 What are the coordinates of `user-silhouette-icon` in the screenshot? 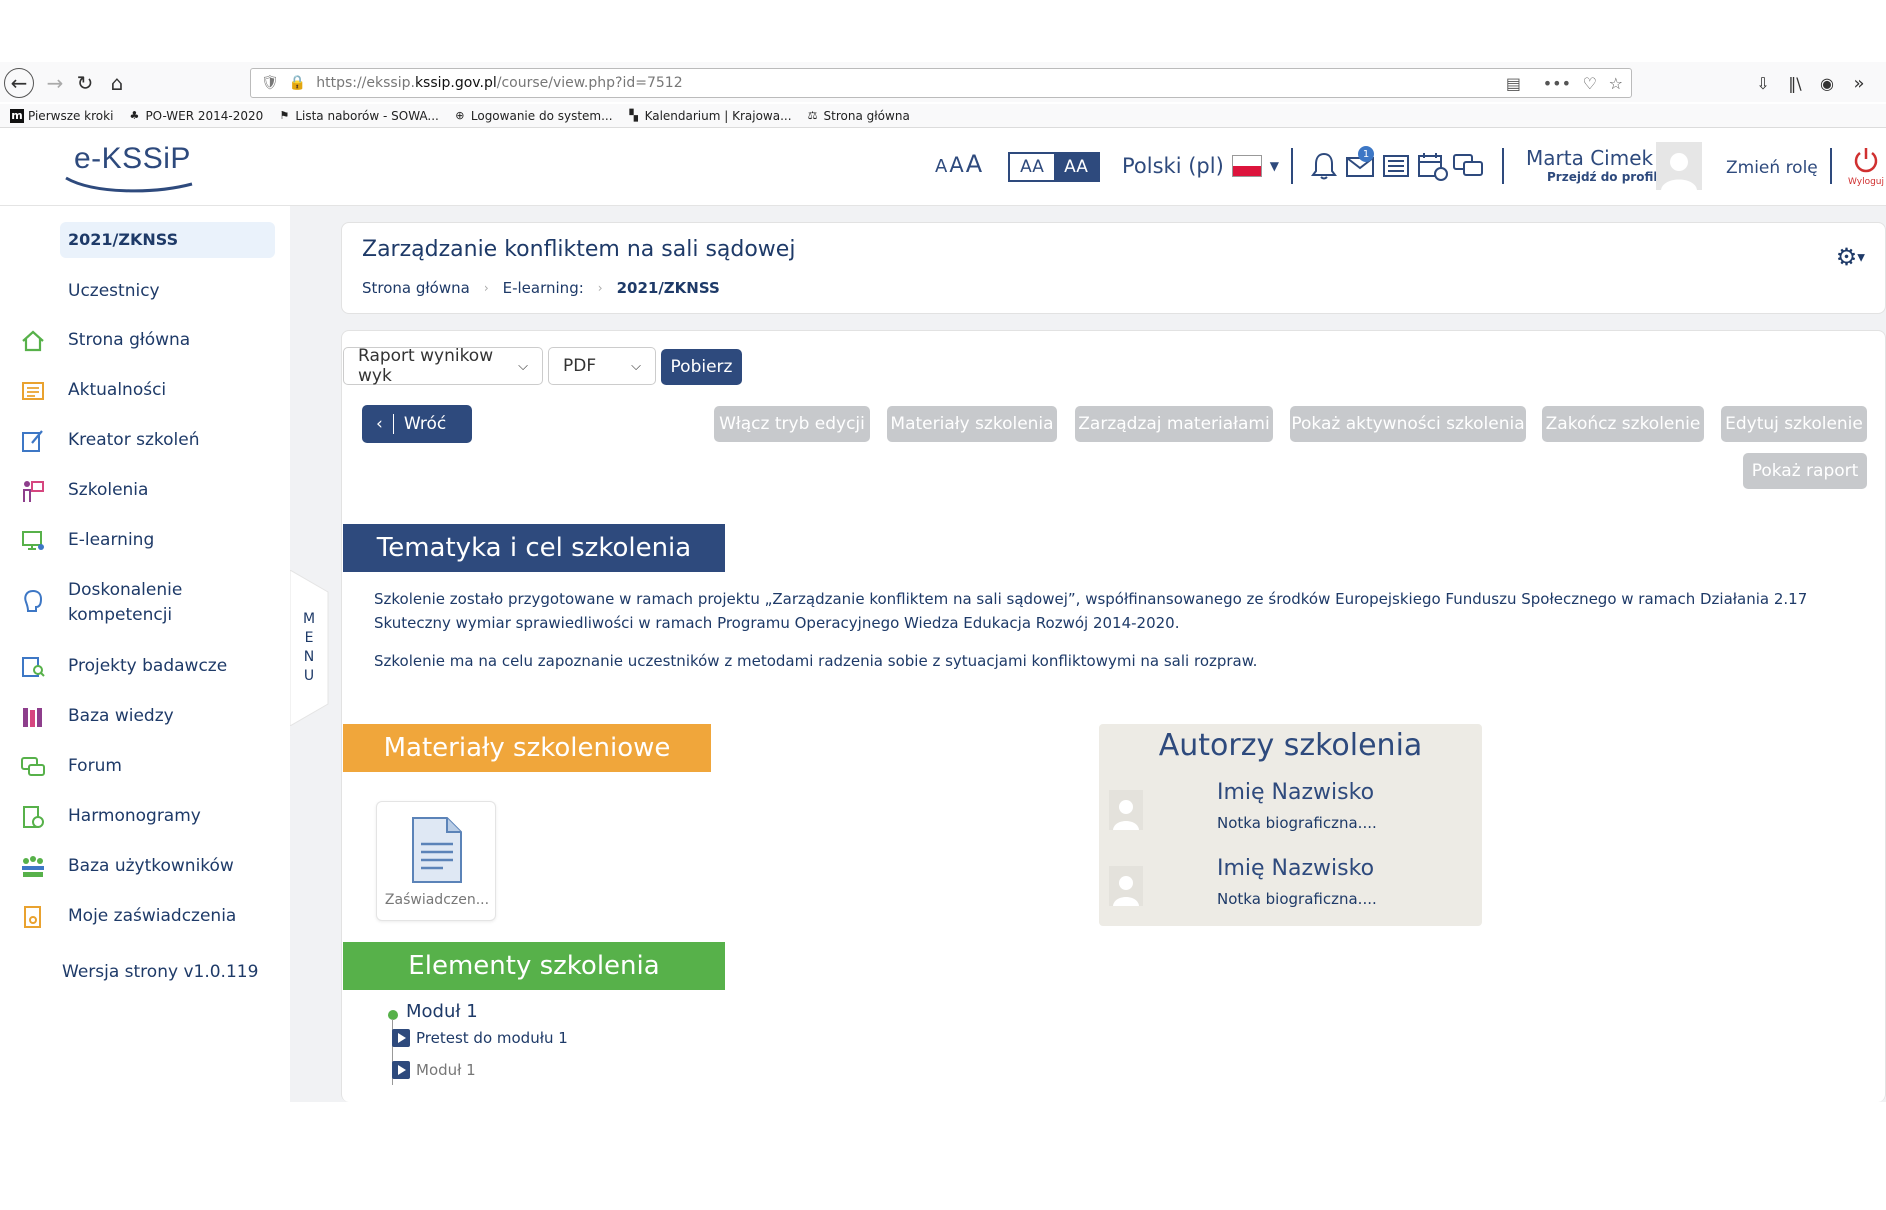 It's located at (1126, 815).